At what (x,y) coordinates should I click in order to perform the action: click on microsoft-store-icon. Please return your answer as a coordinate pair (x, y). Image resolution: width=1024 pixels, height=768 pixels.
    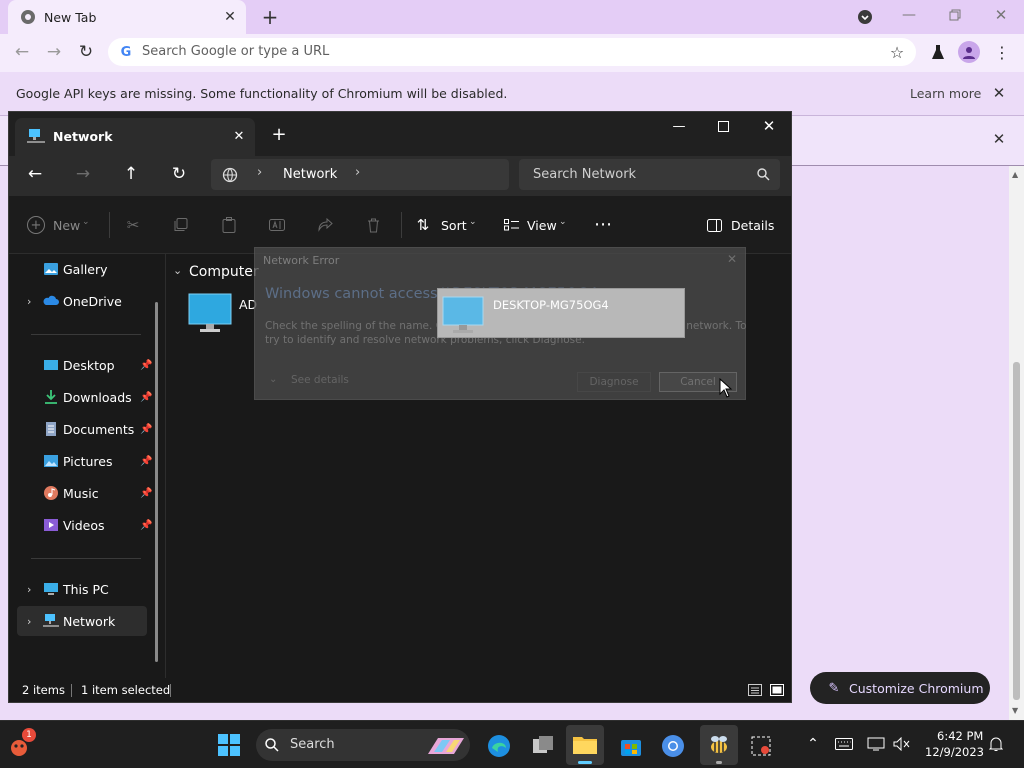
    Looking at the image, I should click on (631, 746).